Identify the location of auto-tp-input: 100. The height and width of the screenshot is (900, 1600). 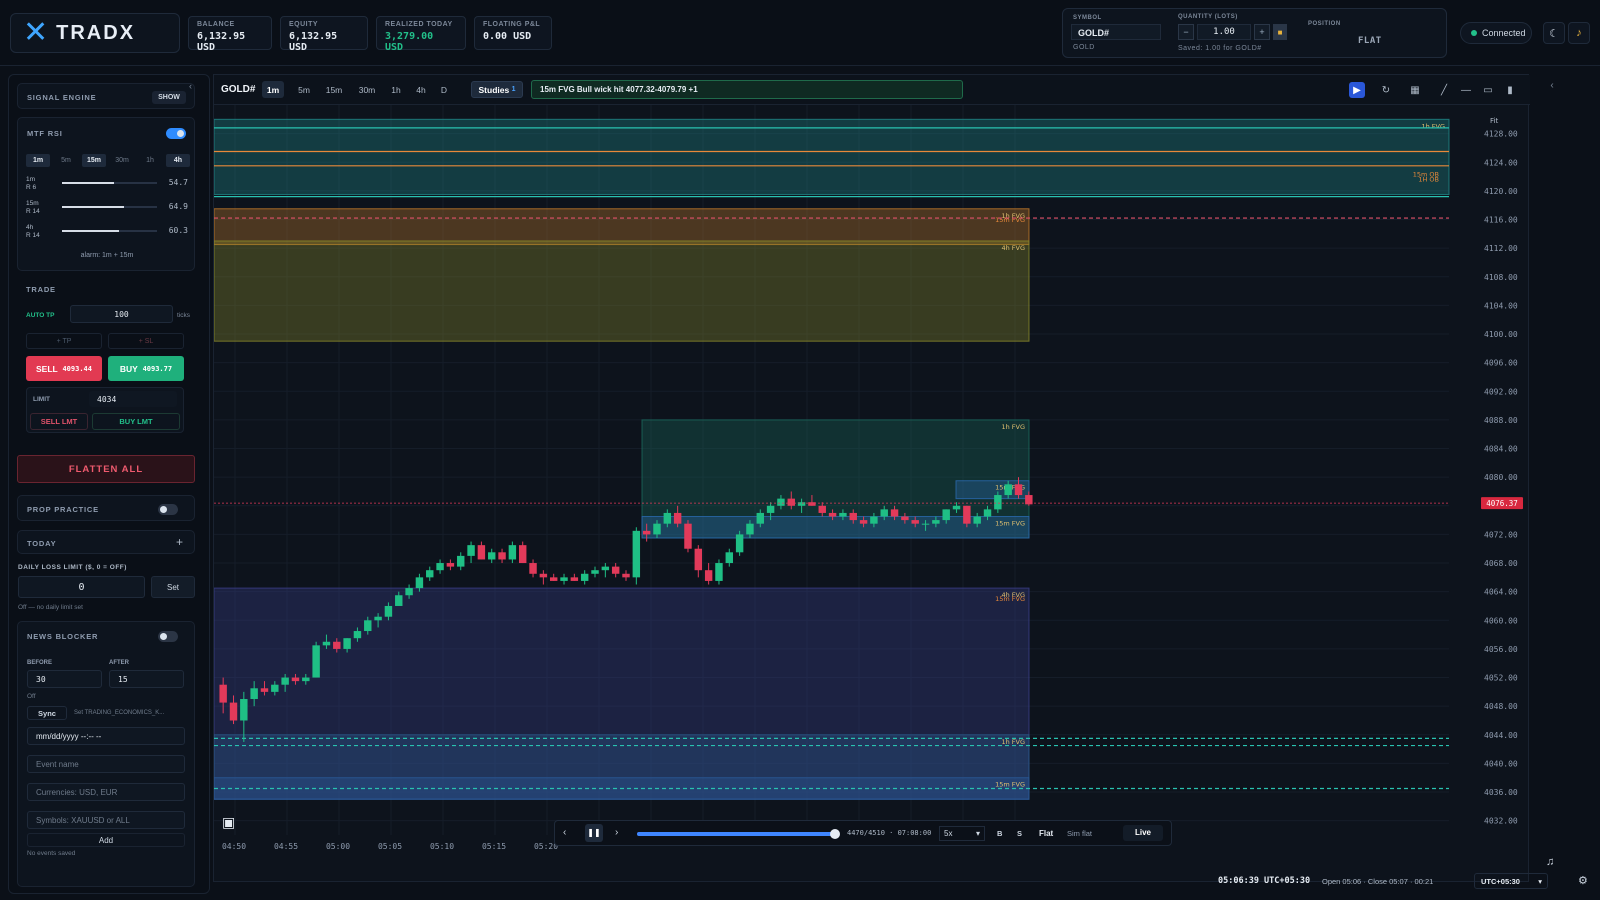
(121, 314).